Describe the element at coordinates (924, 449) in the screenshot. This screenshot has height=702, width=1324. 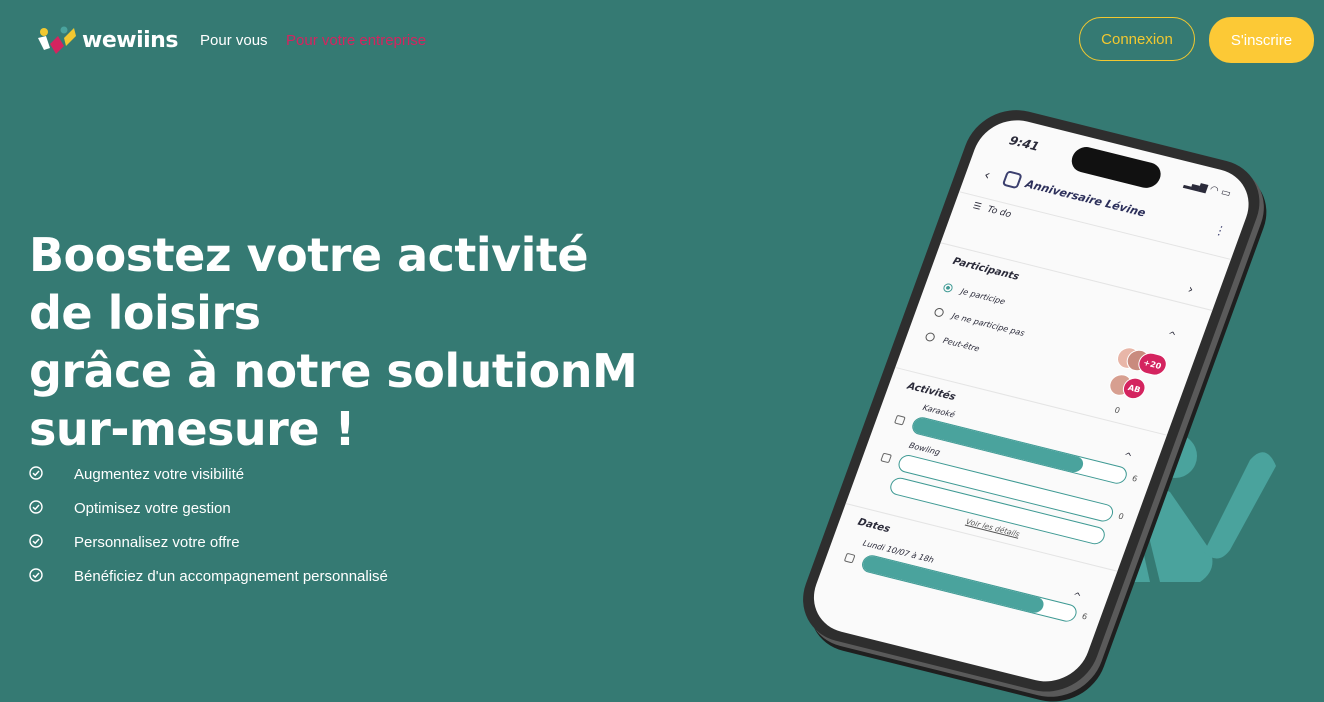
I see `activity-label: Bowling` at that location.